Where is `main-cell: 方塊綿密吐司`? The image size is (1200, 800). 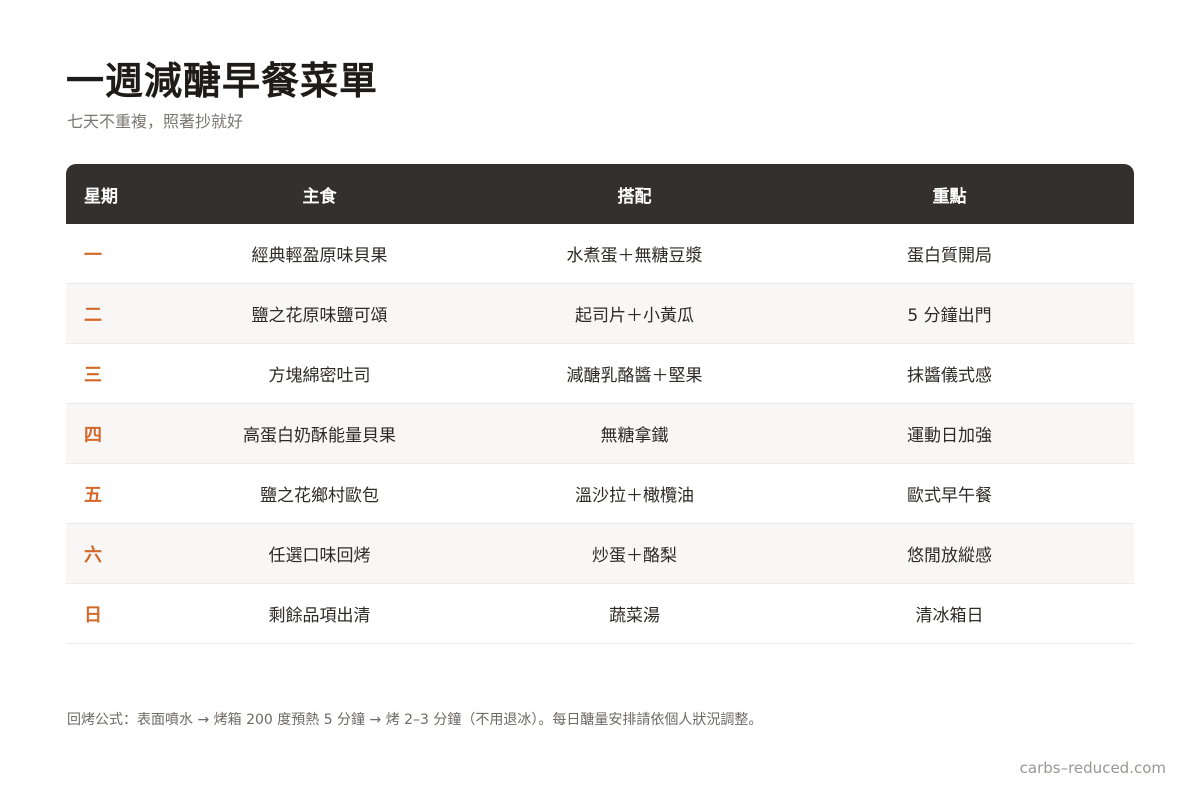
main-cell: 方塊綿密吐司 is located at coordinates (319, 376).